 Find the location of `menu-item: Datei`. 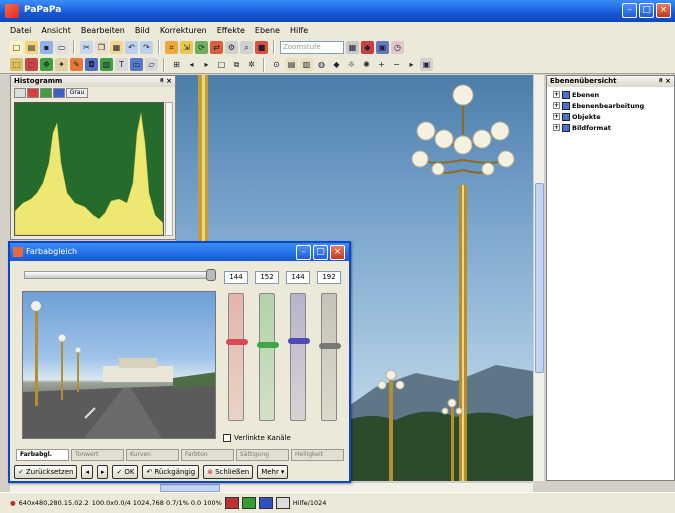

menu-item: Datei is located at coordinates (20, 30).